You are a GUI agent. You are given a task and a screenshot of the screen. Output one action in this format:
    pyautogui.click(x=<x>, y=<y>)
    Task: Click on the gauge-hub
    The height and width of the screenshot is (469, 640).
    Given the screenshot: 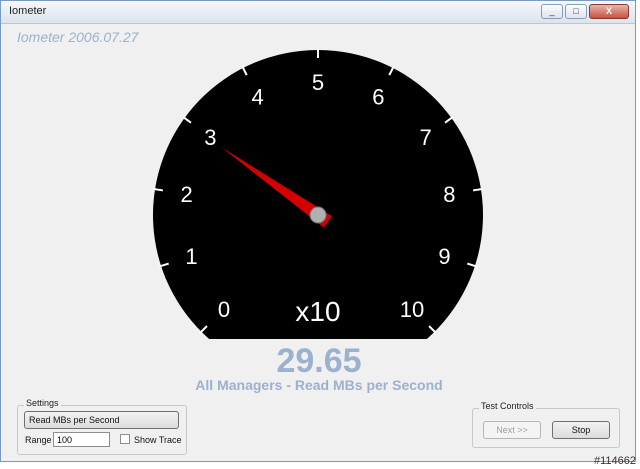 What is the action you would take?
    pyautogui.click(x=318, y=215)
    